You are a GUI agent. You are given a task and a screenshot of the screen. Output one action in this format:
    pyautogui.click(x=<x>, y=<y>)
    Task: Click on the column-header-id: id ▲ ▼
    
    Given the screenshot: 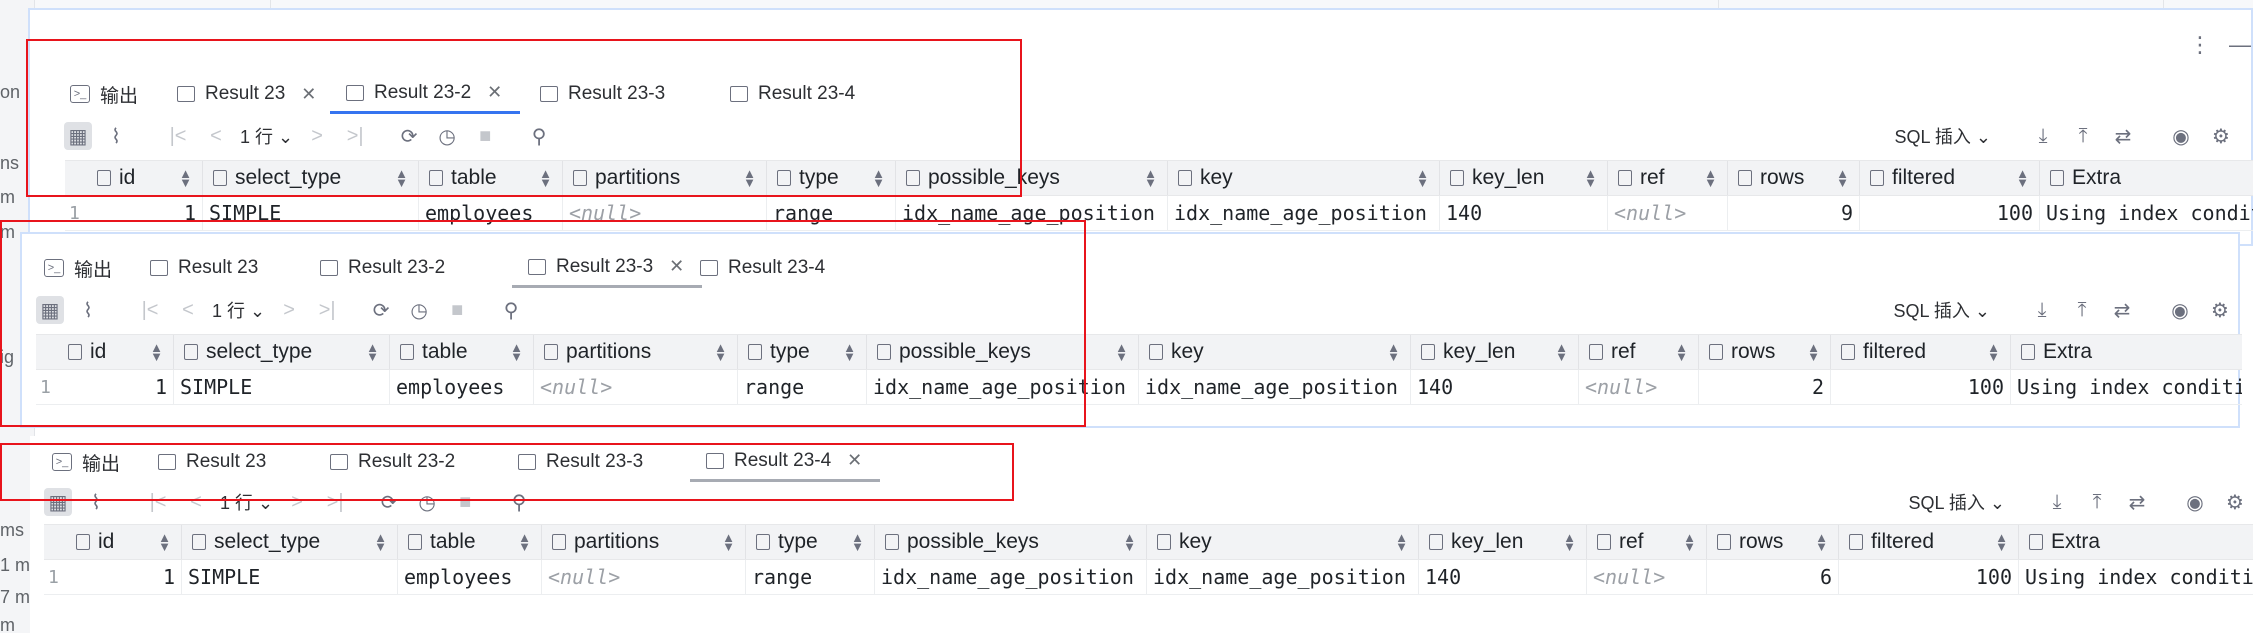 What is the action you would take?
    pyautogui.click(x=124, y=542)
    